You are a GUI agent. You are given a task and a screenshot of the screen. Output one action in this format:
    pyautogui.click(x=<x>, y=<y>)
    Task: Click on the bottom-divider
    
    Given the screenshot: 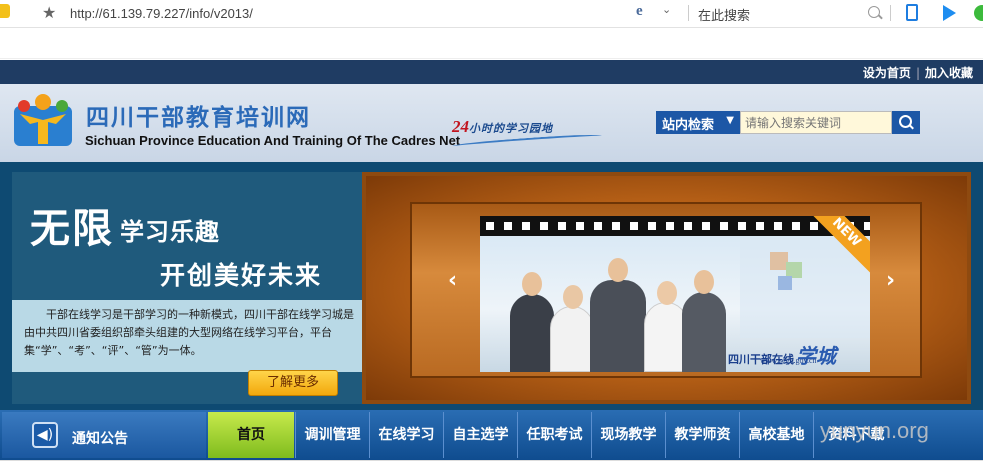 What is the action you would take?
    pyautogui.click(x=491, y=462)
    